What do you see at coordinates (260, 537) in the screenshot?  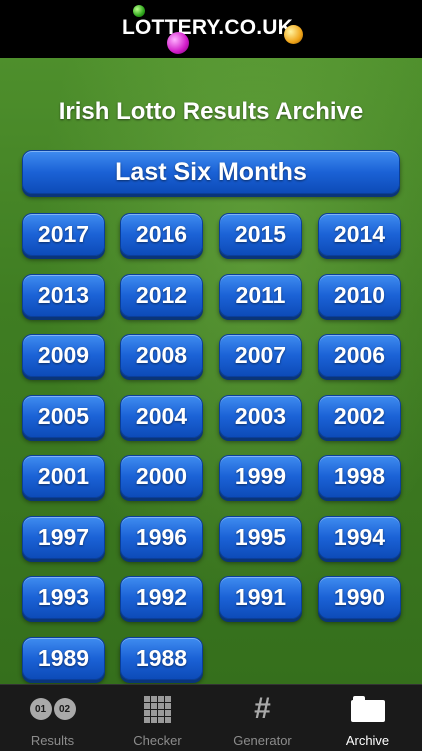 I see `year-button-1995: 1995` at bounding box center [260, 537].